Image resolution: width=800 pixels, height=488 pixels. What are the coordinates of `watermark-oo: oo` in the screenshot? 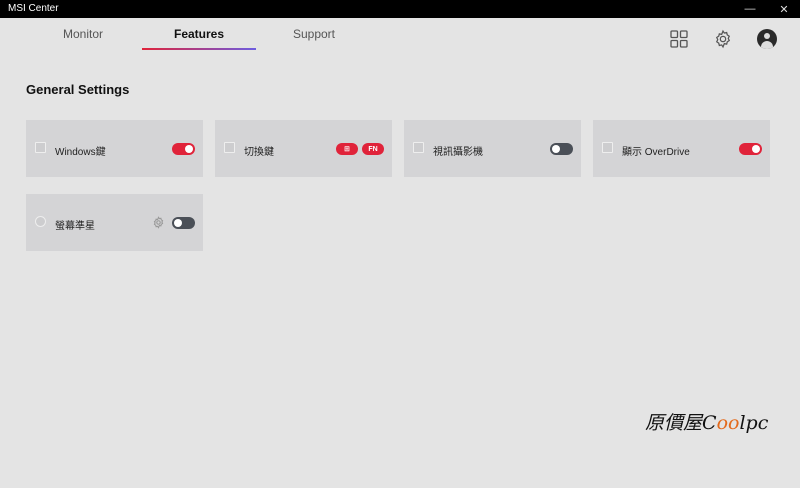 It's located at (728, 423).